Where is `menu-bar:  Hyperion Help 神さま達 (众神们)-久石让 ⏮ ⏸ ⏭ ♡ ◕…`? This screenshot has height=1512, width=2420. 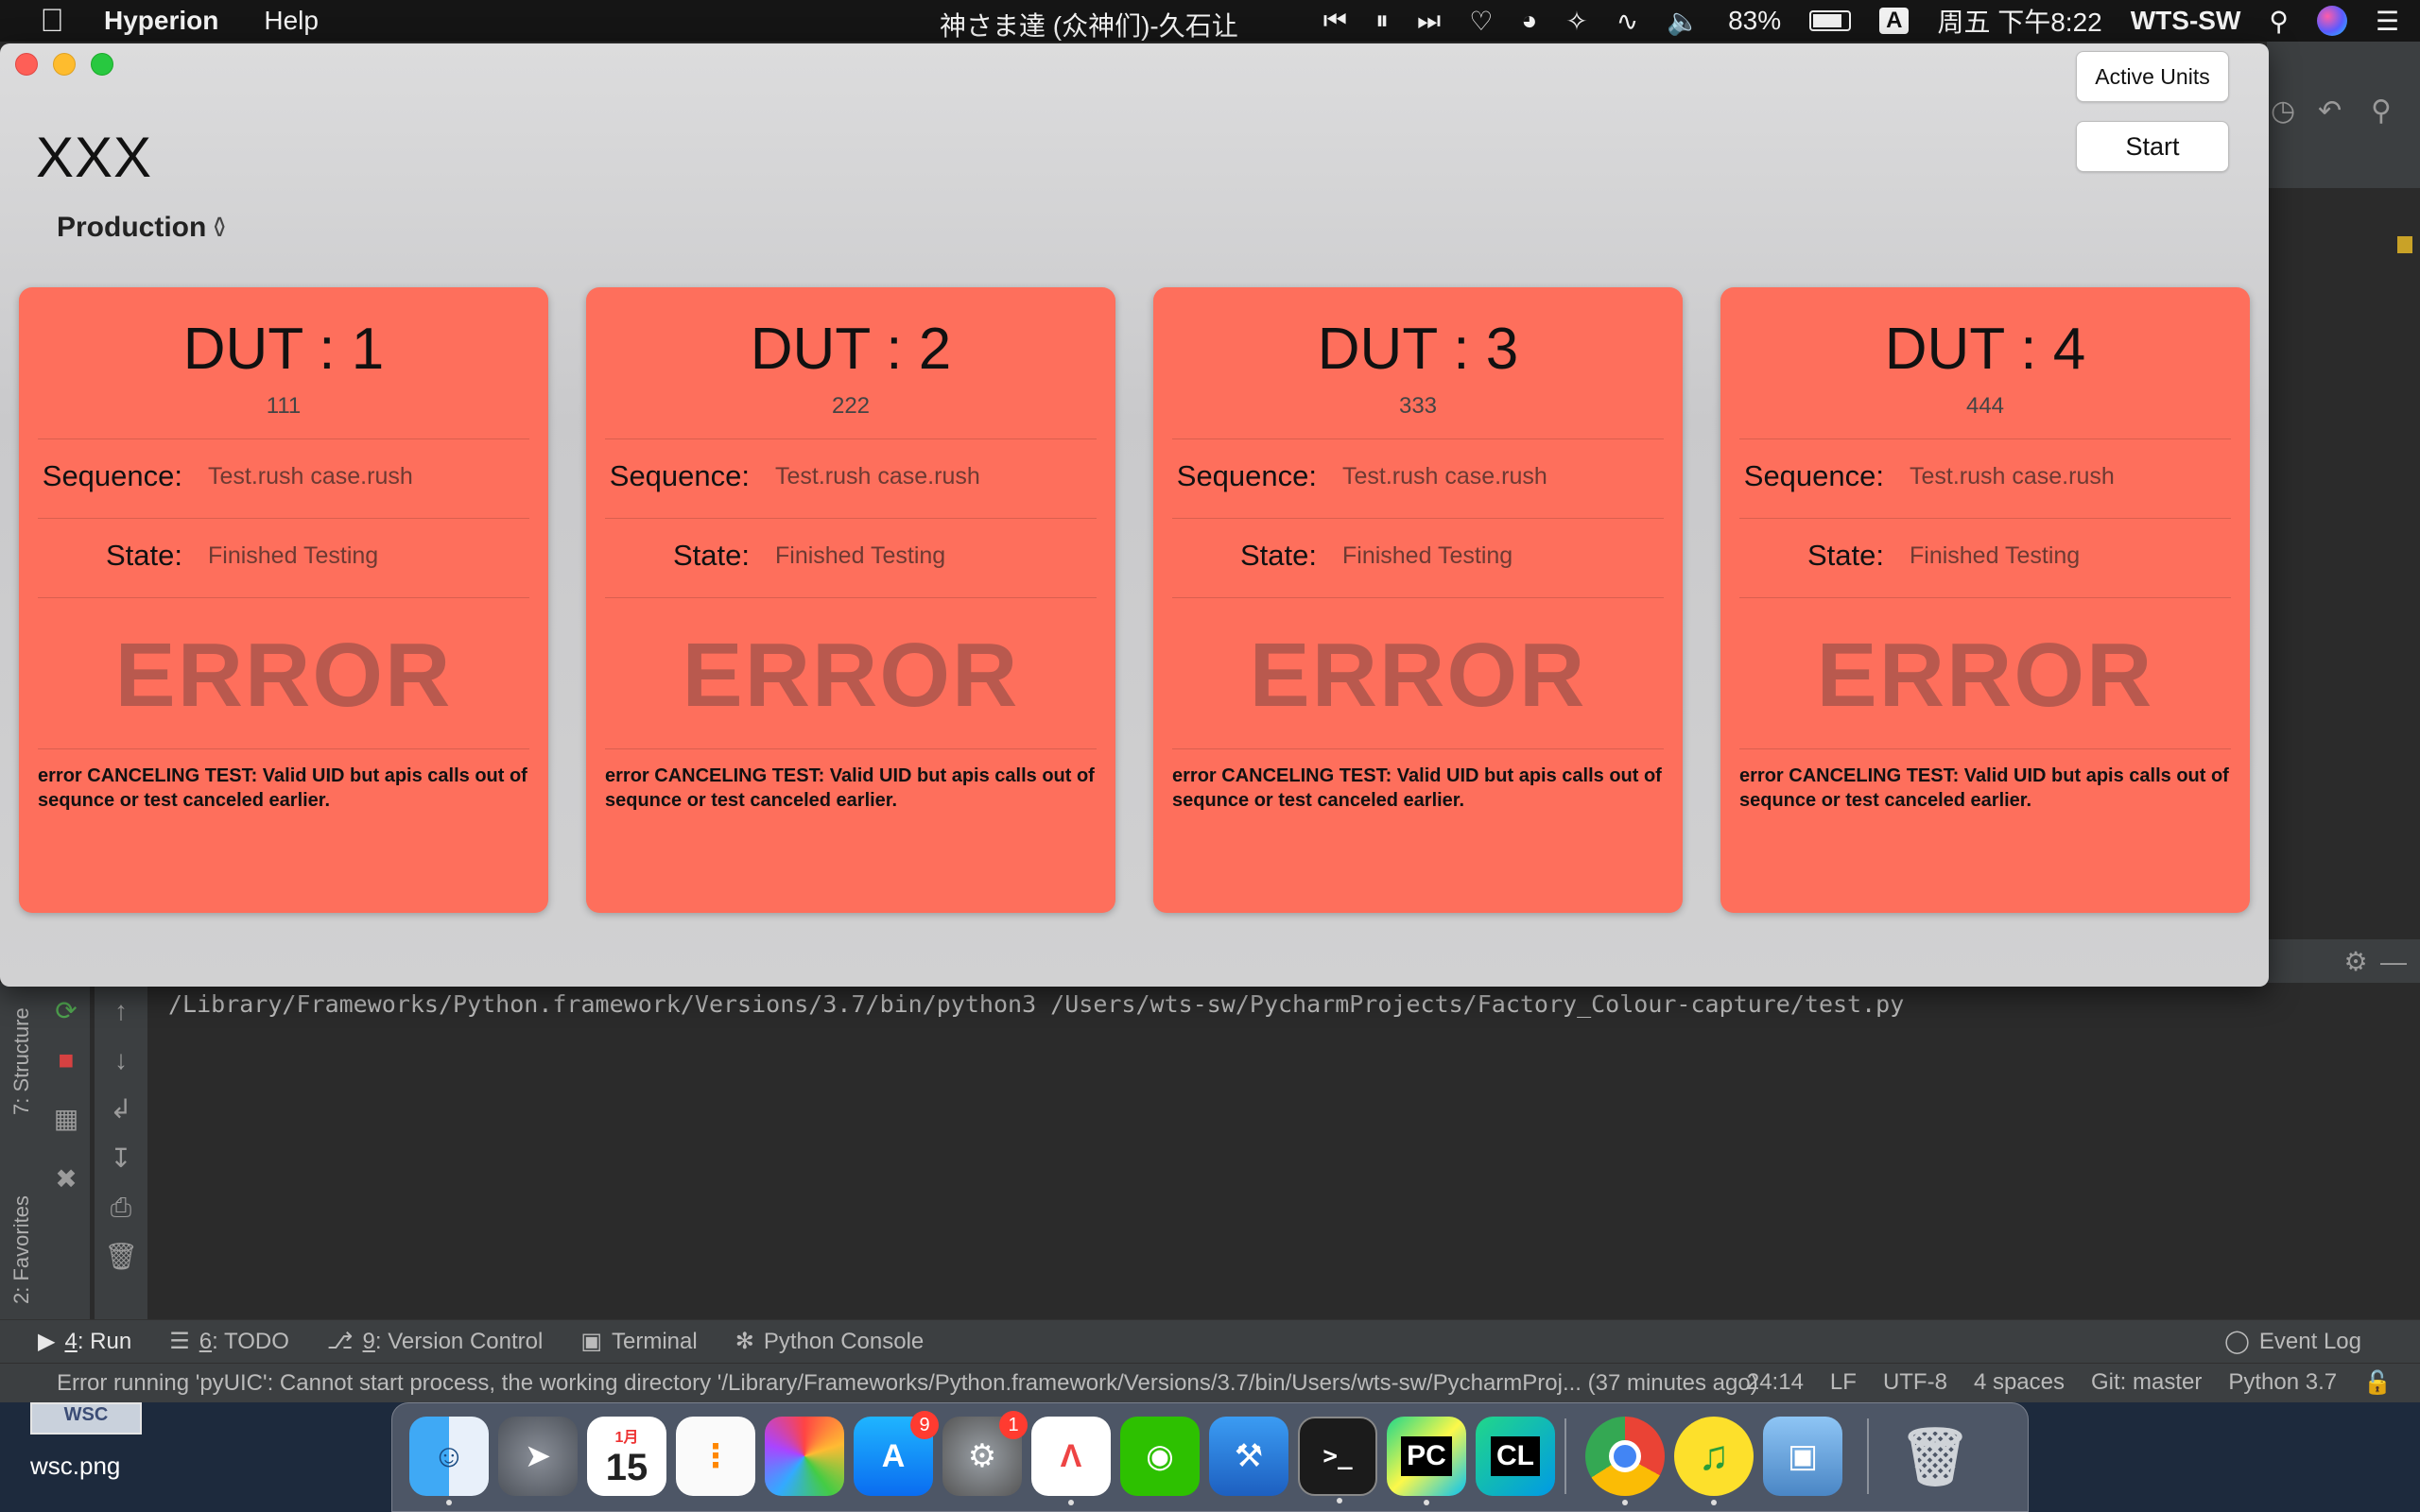 menu-bar:  Hyperion Help 神さま達 (众神们)-久石让 ⏮ ⏸ ⏭ ♡ ◕… is located at coordinates (1210, 21).